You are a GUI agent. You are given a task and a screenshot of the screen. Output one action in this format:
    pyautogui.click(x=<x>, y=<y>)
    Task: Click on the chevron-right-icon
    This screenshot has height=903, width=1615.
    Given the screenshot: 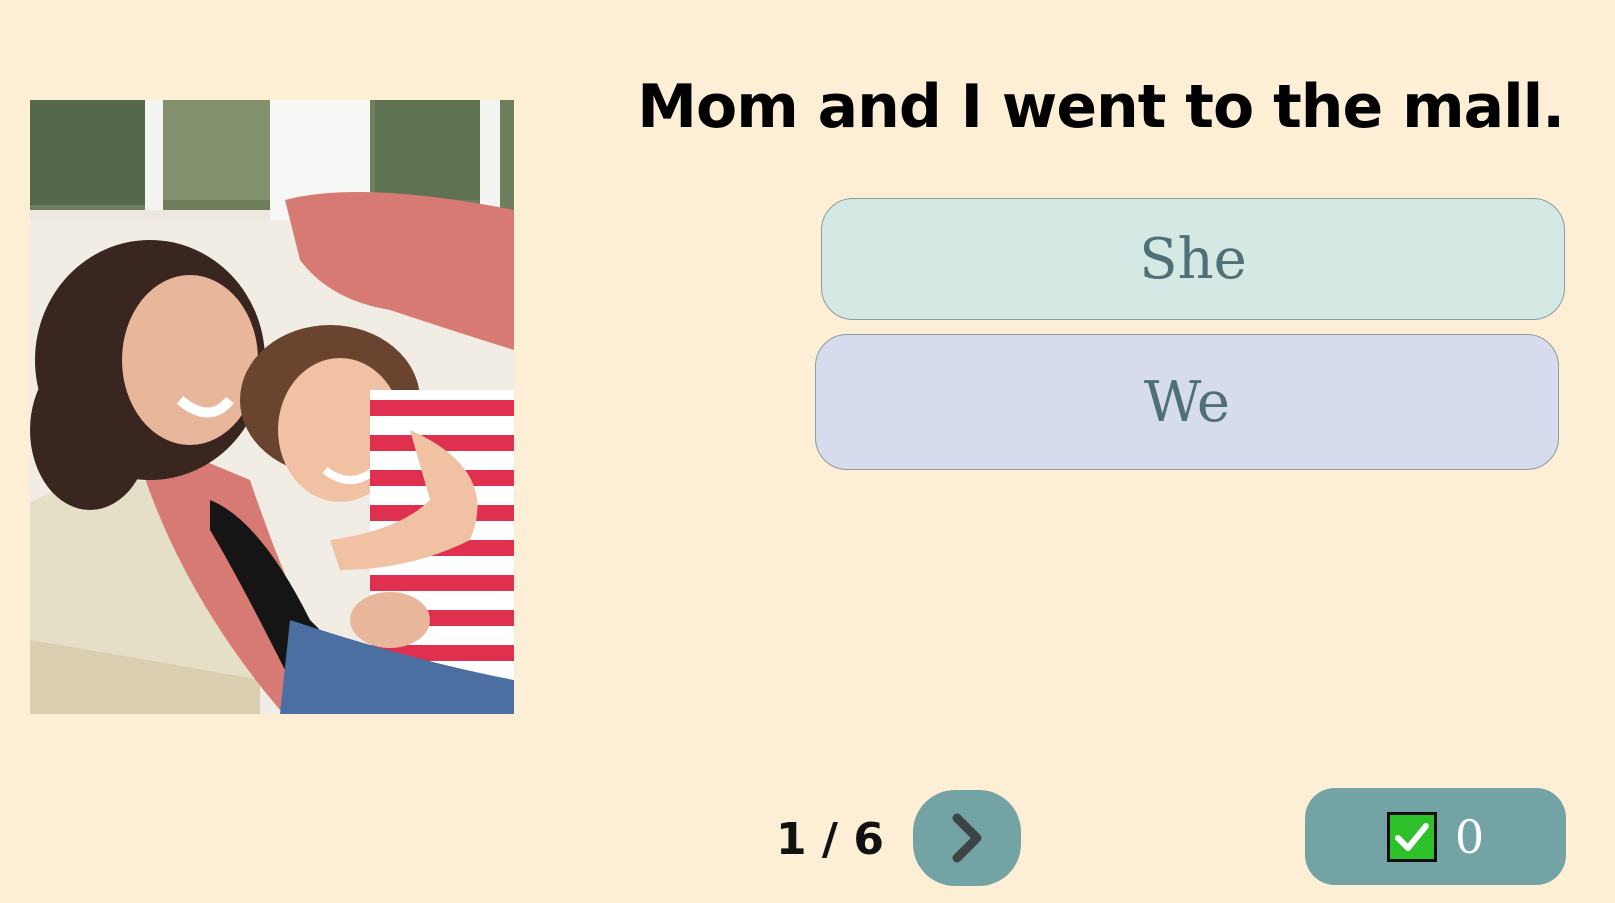 What is the action you would take?
    pyautogui.click(x=967, y=838)
    